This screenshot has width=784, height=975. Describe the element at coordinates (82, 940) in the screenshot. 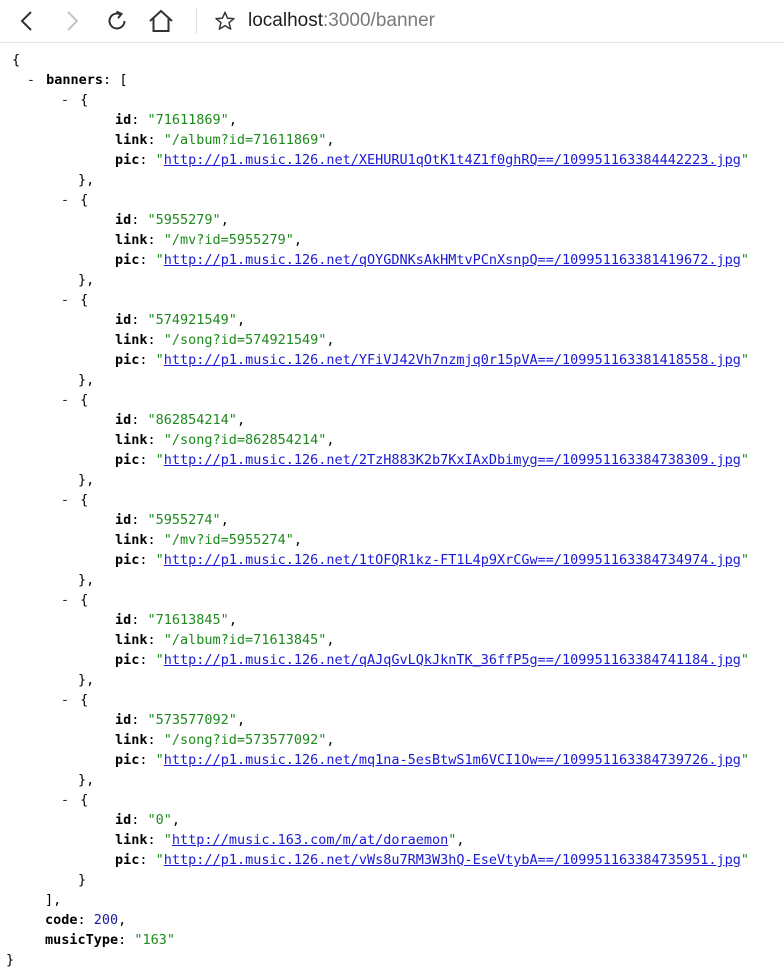

I see `musictype-key: musicType` at that location.